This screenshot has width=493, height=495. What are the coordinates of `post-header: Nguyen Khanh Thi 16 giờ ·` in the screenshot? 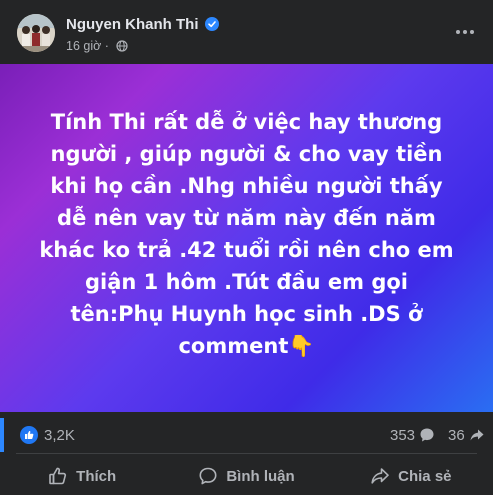 It's located at (246, 32).